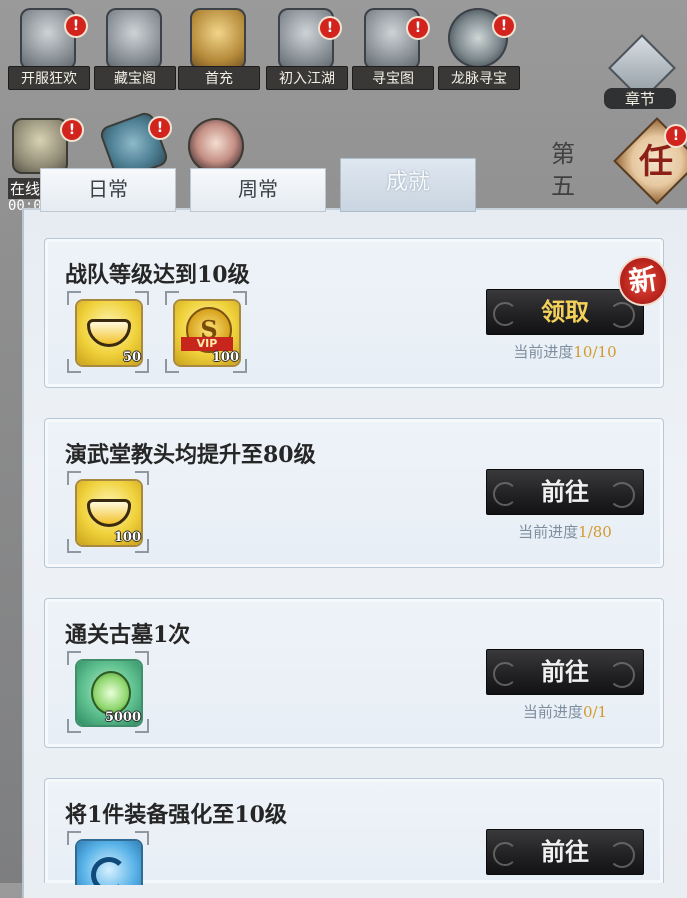 This screenshot has height=898, width=687. Describe the element at coordinates (306, 39) in the screenshot. I see `taiji-gate-icon` at that location.